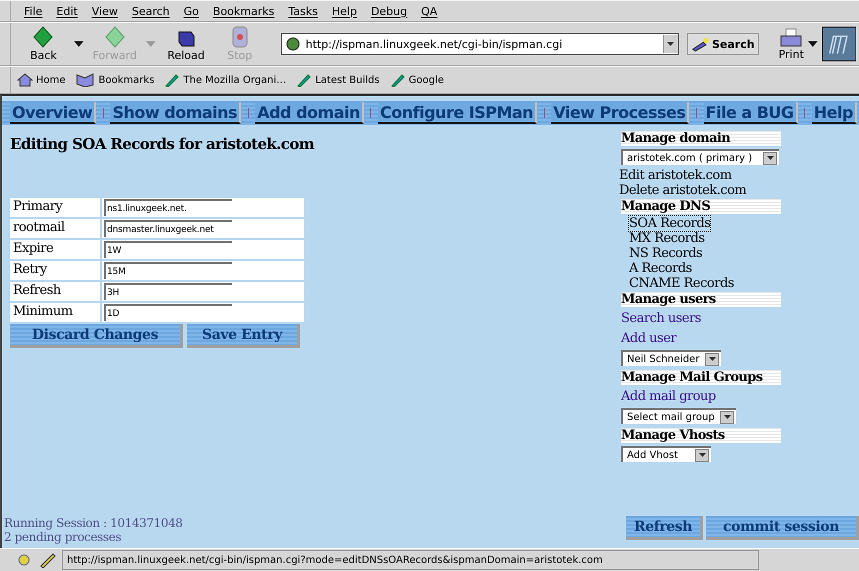 The height and width of the screenshot is (571, 859). Describe the element at coordinates (55, 228) in the screenshot. I see `field-label: rootmail` at that location.